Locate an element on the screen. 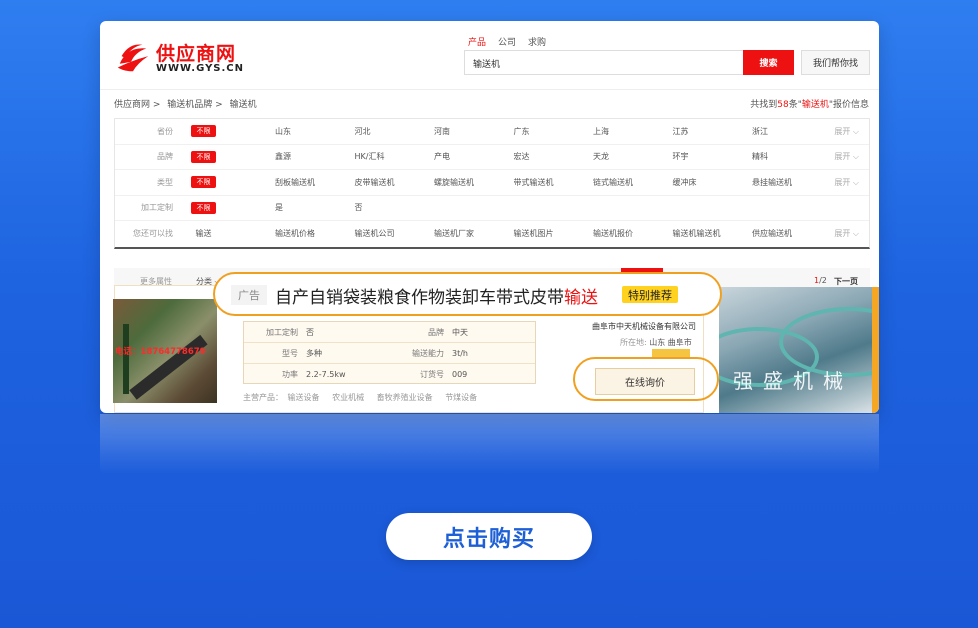  spec-key: 品牌 is located at coordinates (436, 332).